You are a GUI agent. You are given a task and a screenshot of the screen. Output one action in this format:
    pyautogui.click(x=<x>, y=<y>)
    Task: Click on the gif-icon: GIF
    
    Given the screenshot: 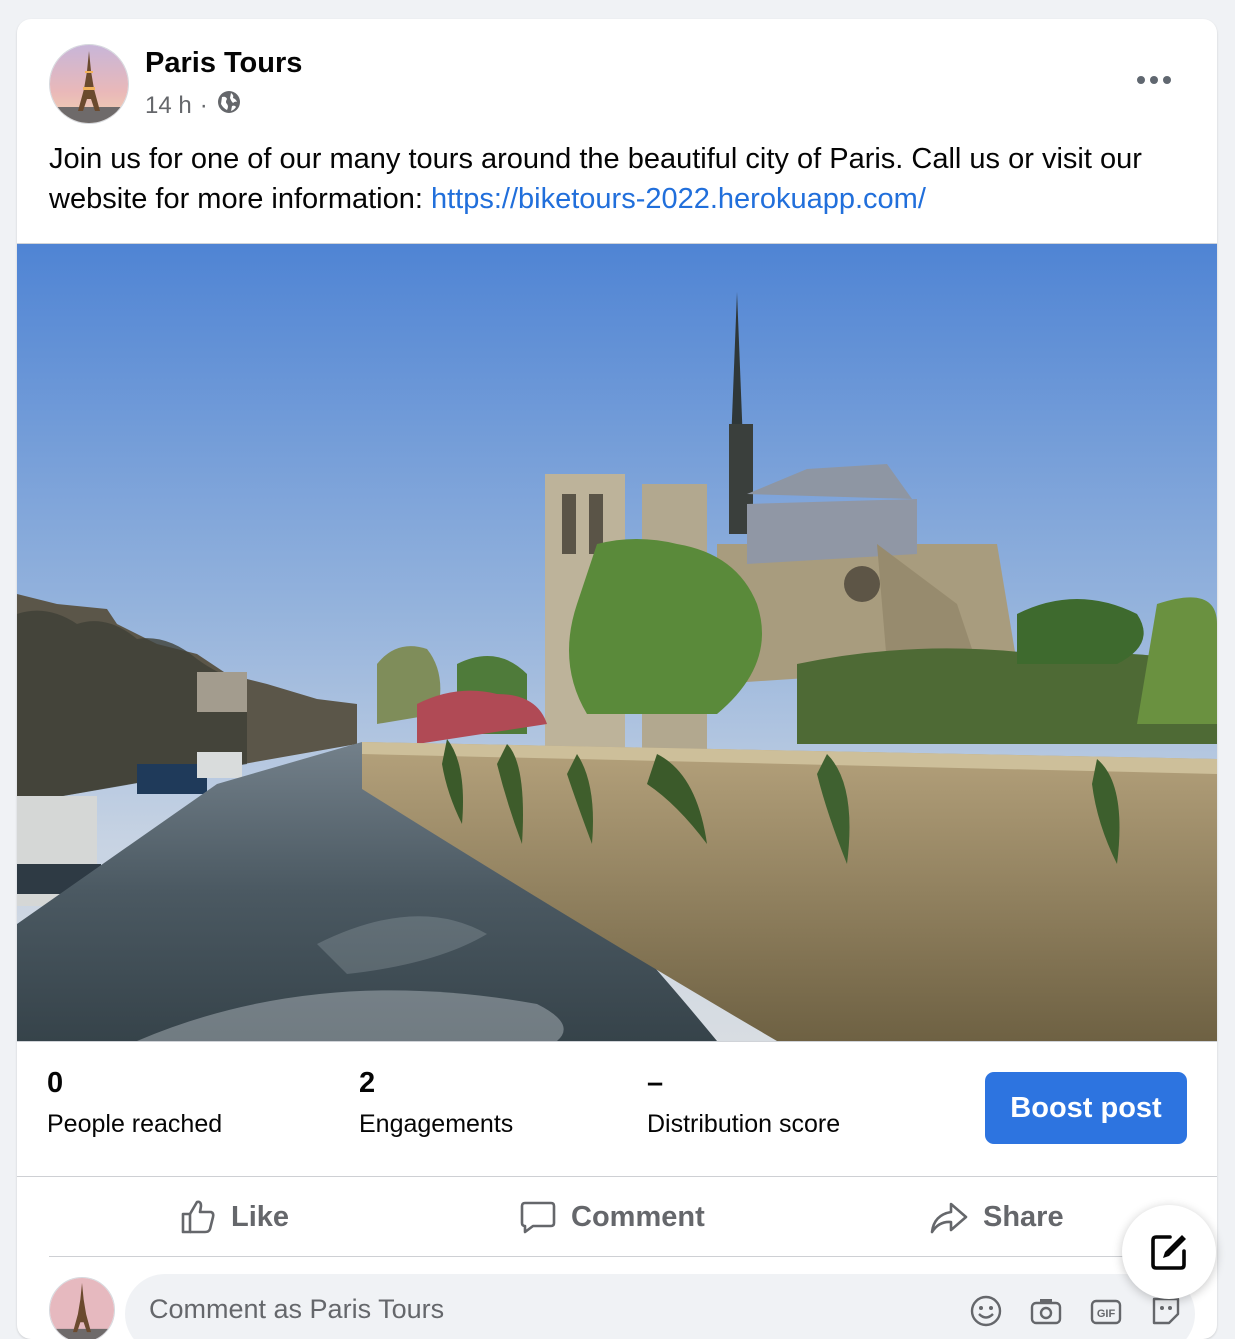 What is the action you would take?
    pyautogui.click(x=1106, y=1311)
    